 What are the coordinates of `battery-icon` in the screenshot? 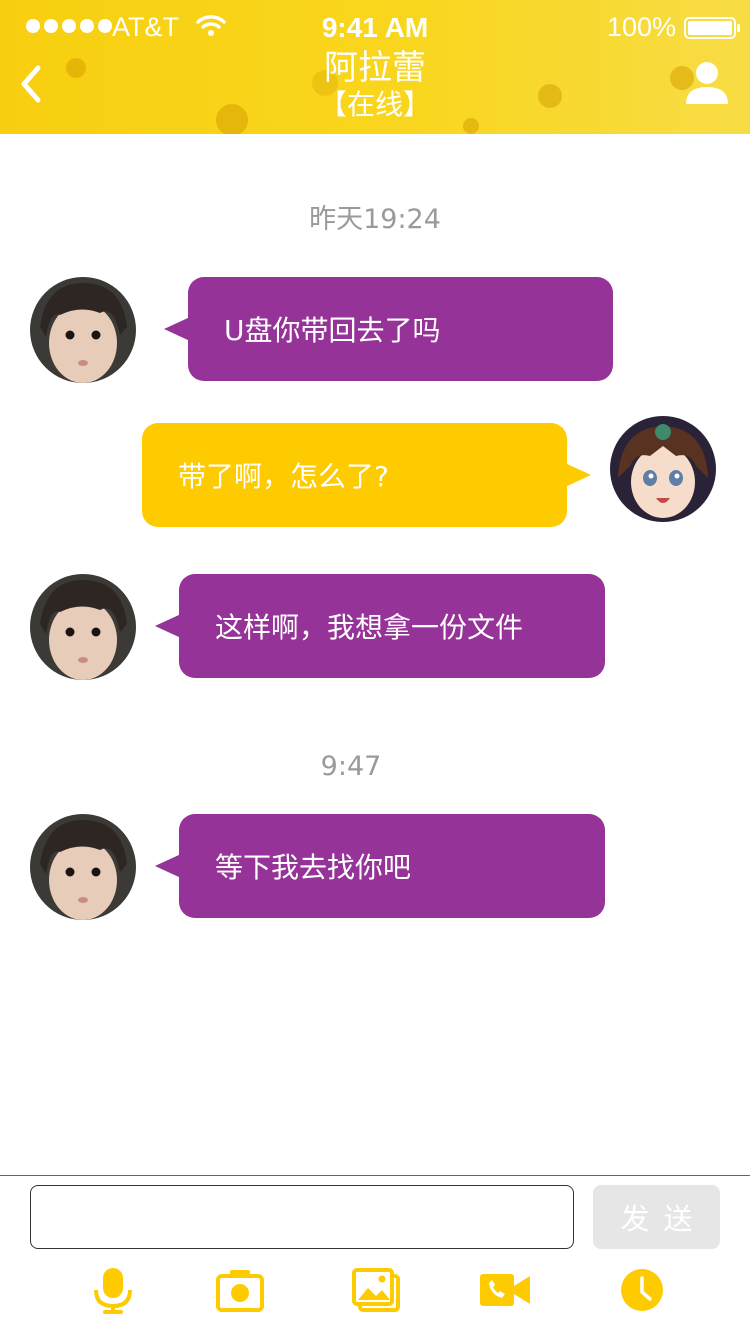 It's located at (712, 28).